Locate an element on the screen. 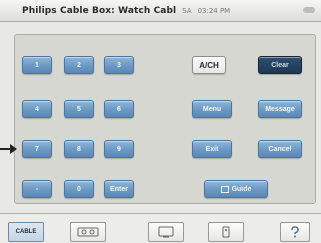  key-4: 4 is located at coordinates (37, 109).